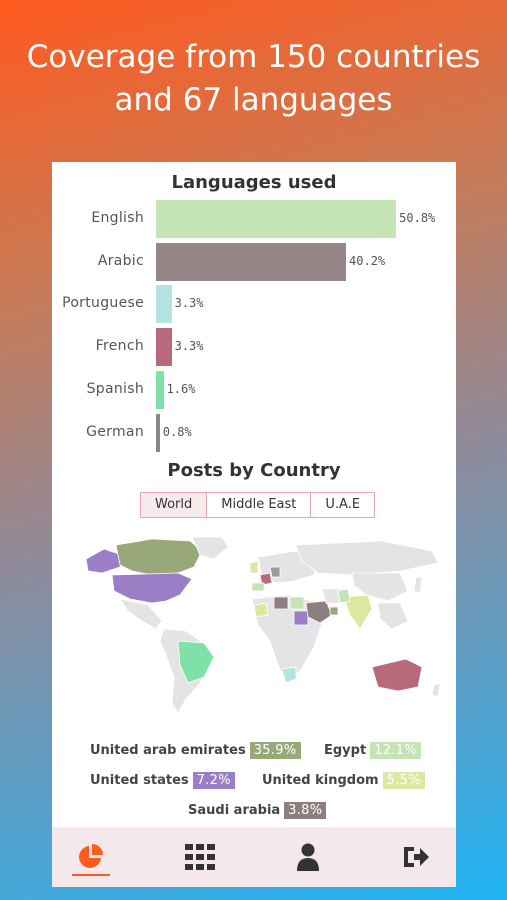  I want to click on map-germany, so click(275, 572).